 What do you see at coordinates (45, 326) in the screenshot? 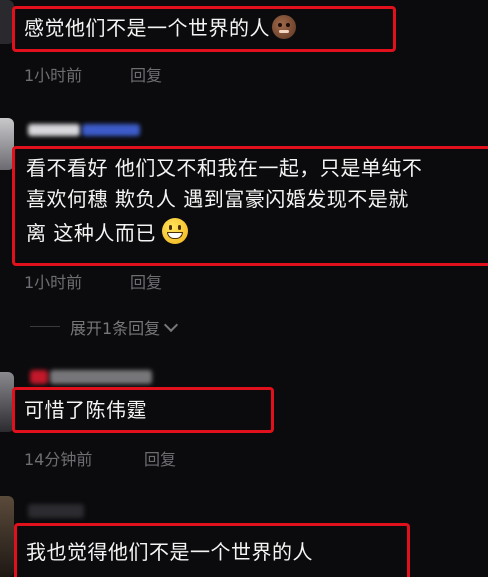
I see `divider` at bounding box center [45, 326].